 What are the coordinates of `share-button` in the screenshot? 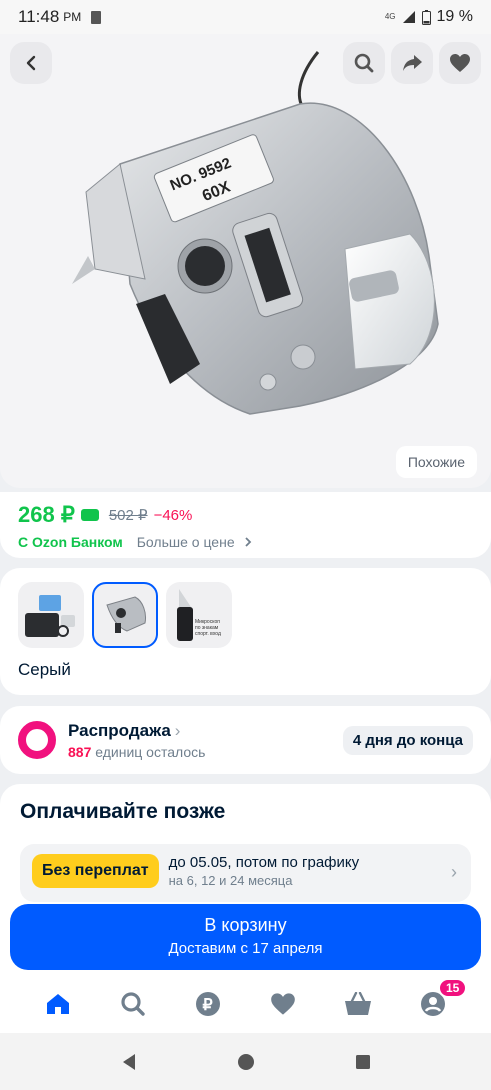 It's located at (412, 63).